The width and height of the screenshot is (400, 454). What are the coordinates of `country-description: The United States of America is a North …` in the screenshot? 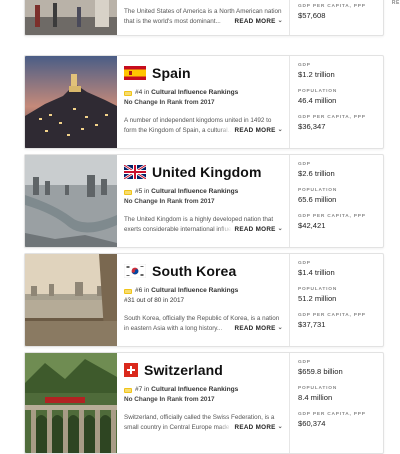 It's located at (203, 17).